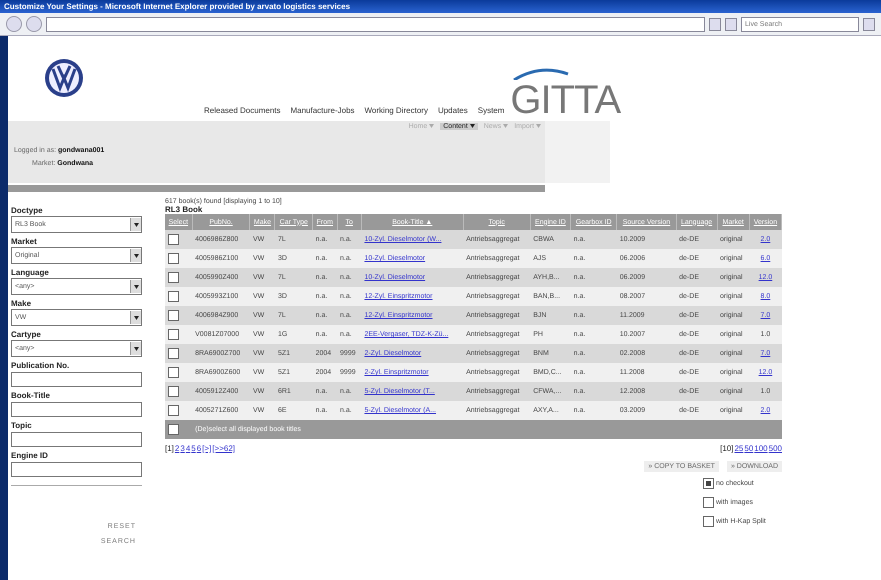  Describe the element at coordinates (715, 24) in the screenshot. I see `refresh-button` at that location.